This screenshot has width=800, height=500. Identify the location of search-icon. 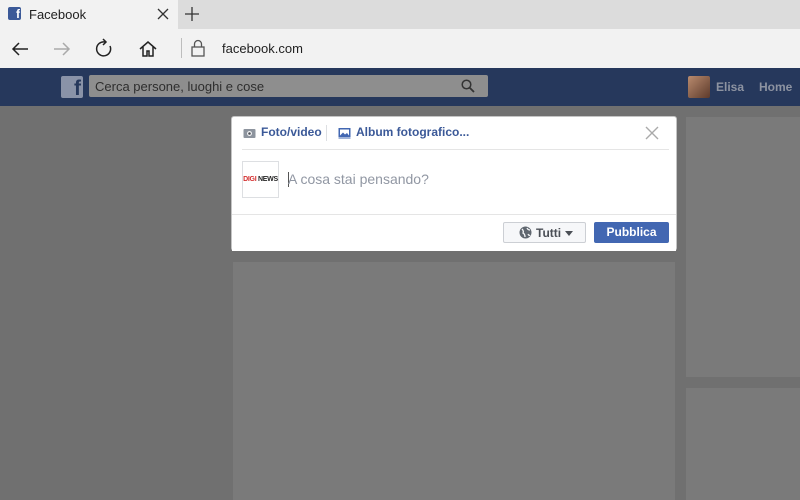
(468, 86).